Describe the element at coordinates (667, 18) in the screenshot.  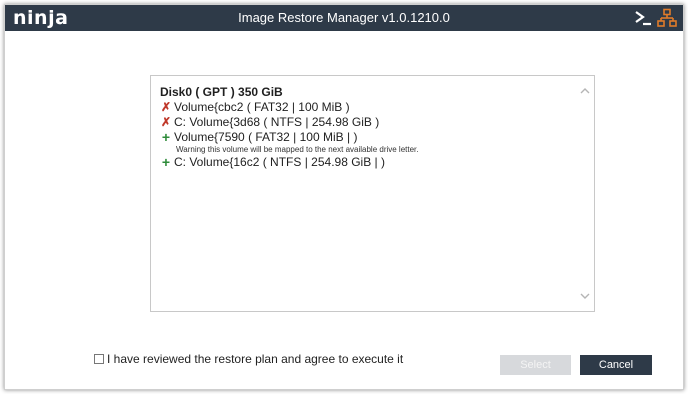
I see `network-icon` at that location.